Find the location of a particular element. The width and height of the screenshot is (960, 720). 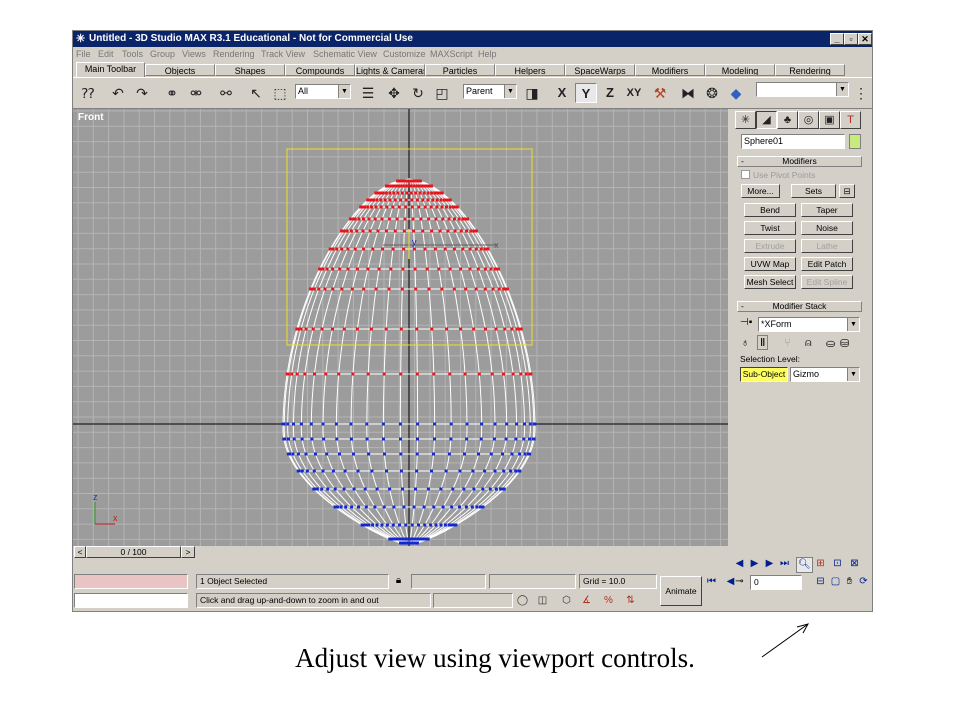

modify-tab-icon: ◢ is located at coordinates (766, 120).